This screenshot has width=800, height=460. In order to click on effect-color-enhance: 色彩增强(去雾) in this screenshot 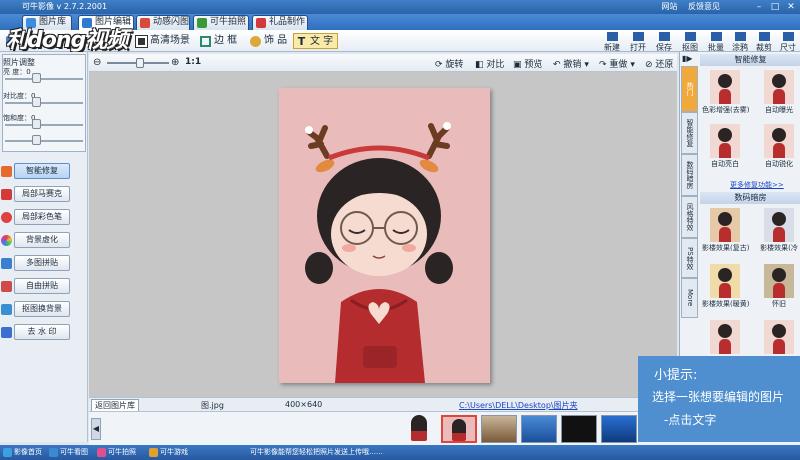, I will do `click(725, 92)`.